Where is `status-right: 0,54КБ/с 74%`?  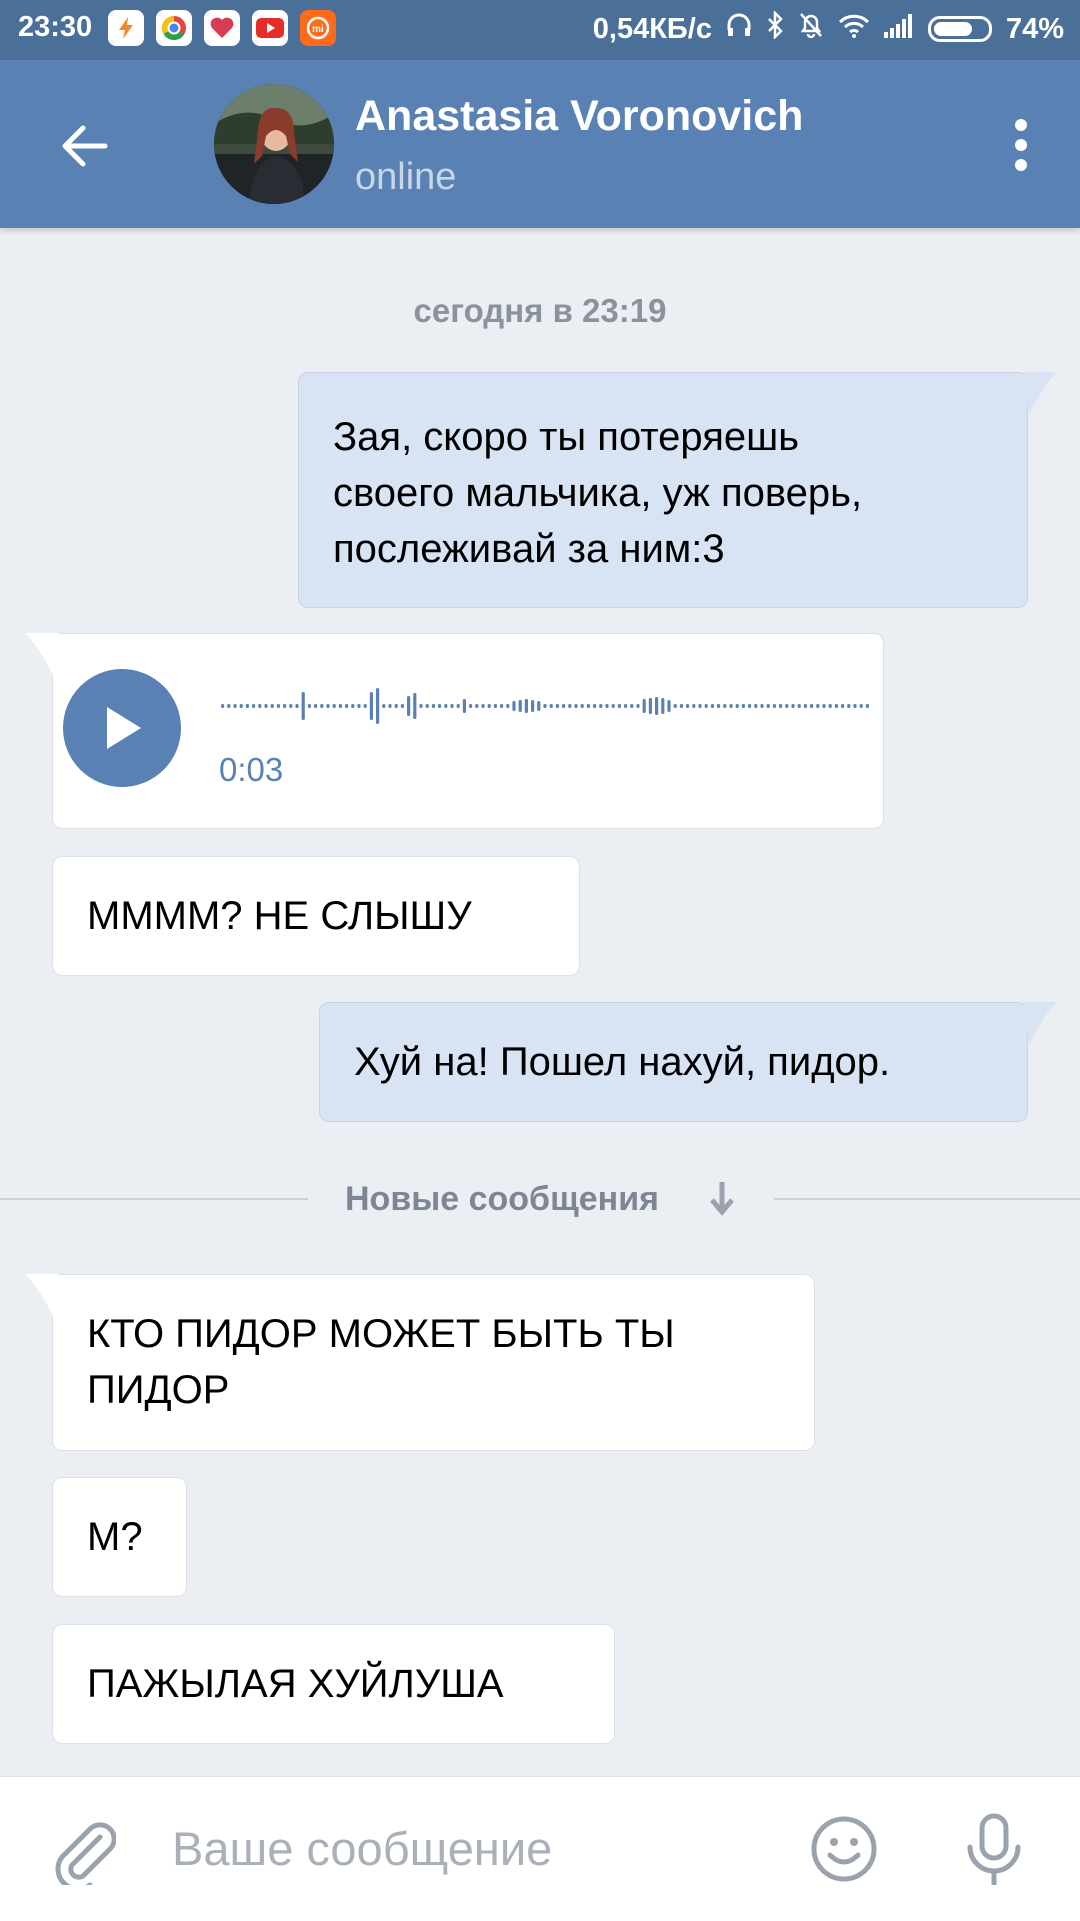 status-right: 0,54КБ/с 74% is located at coordinates (828, 28).